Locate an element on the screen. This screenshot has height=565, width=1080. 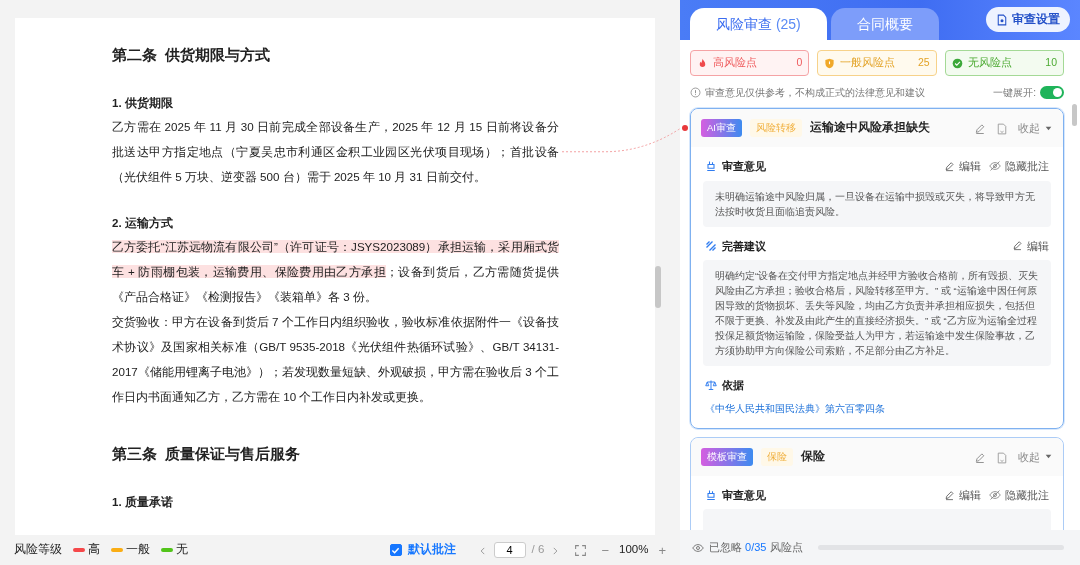
section-heading: 第三条 质量保证与售后服务 is located at coordinates (207, 454).